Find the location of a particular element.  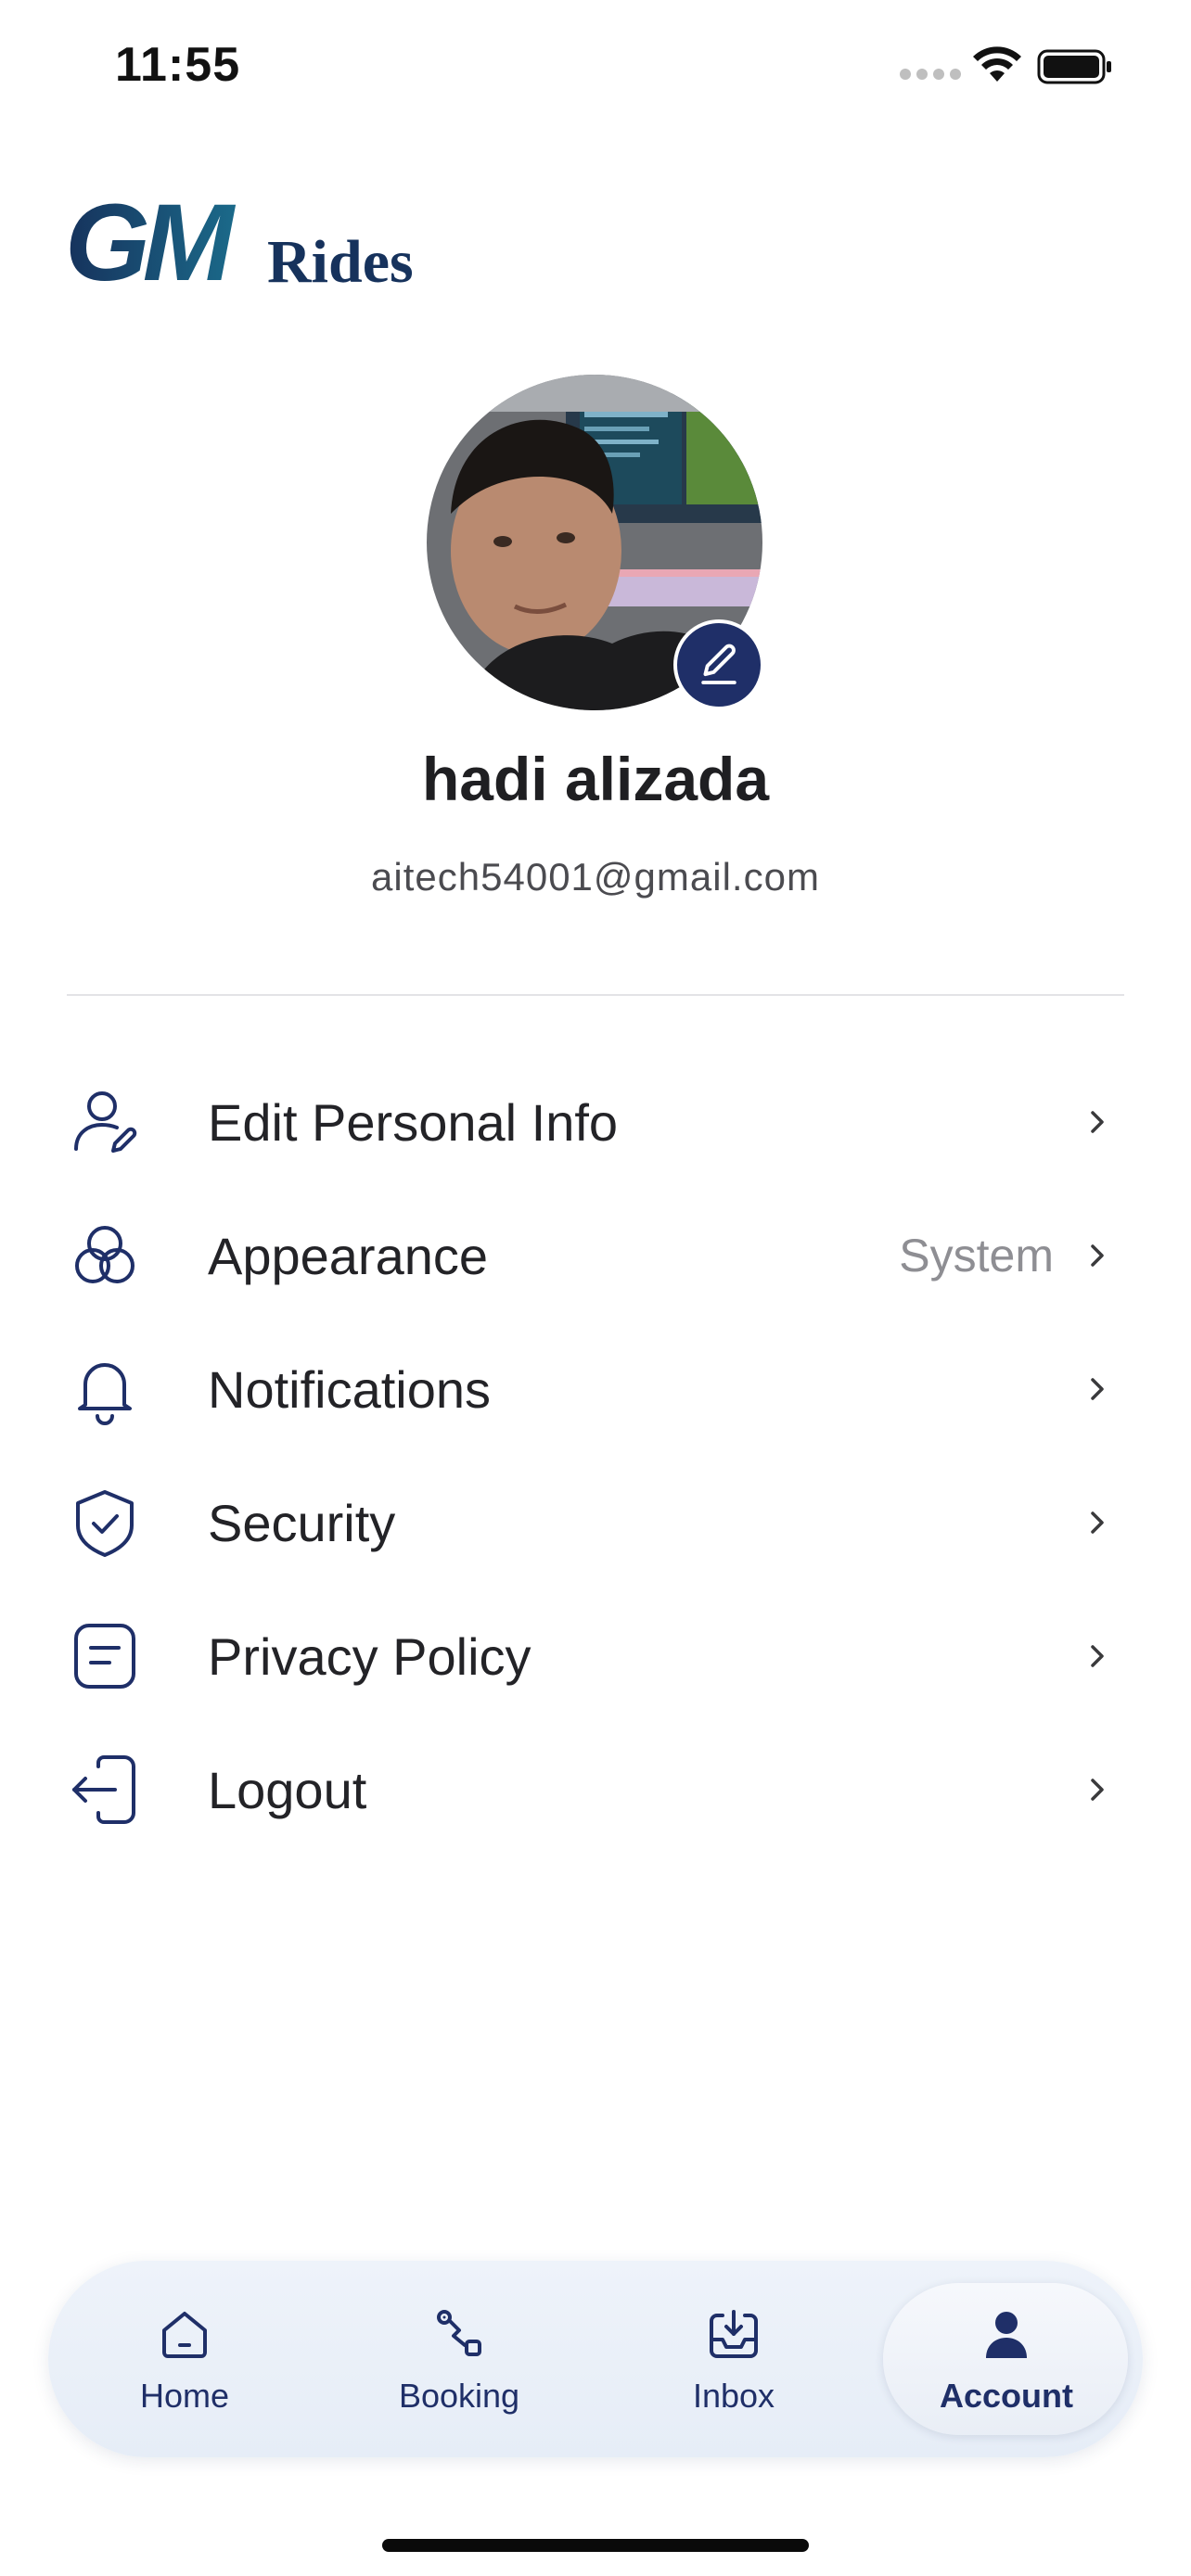

tab-inbox: Inbox is located at coordinates (734, 2359).